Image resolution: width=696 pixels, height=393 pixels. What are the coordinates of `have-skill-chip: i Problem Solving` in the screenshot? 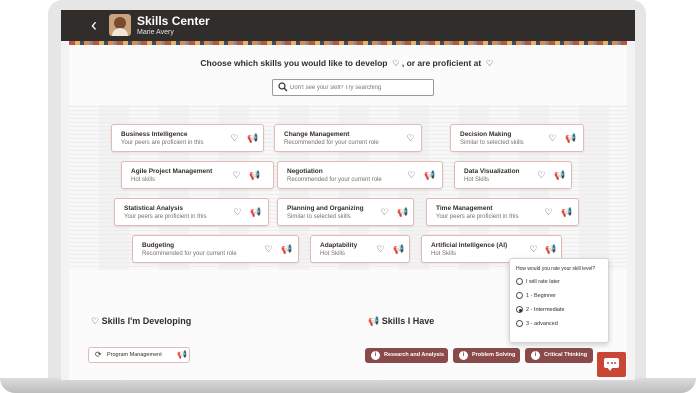 It's located at (486, 355).